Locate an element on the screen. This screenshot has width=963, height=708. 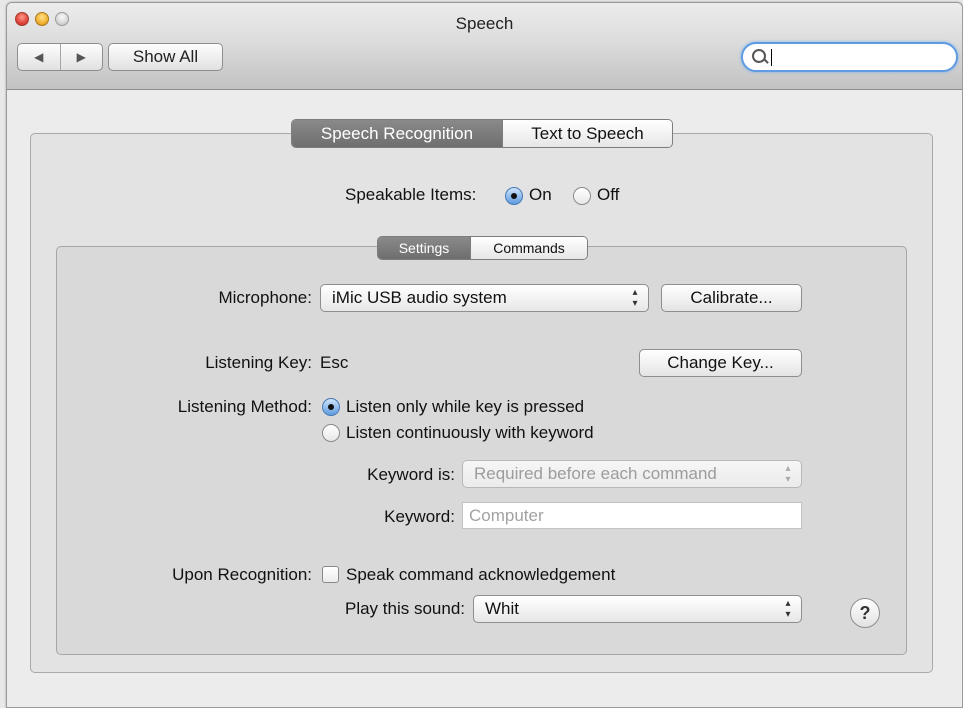
back-arrow-icon: ◀ is located at coordinates (39, 57).